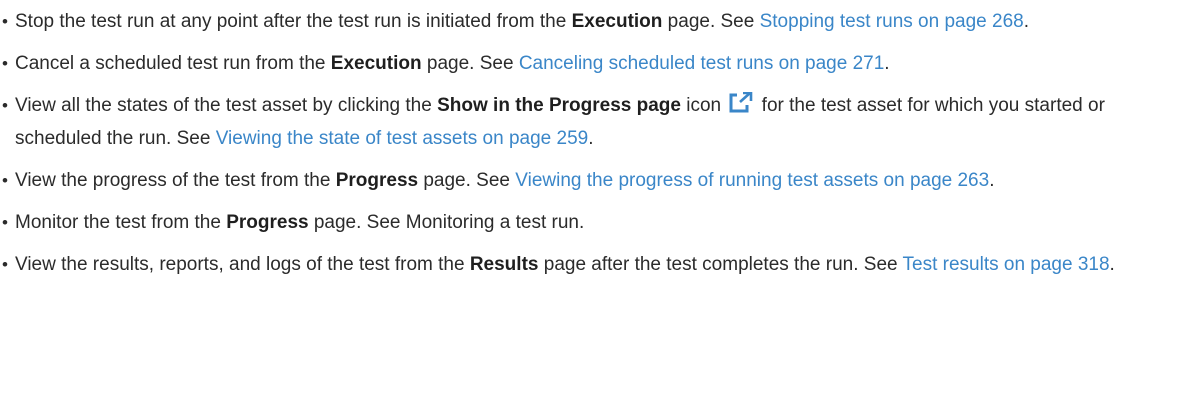  What do you see at coordinates (703, 105) in the screenshot?
I see `item-text: icon` at bounding box center [703, 105].